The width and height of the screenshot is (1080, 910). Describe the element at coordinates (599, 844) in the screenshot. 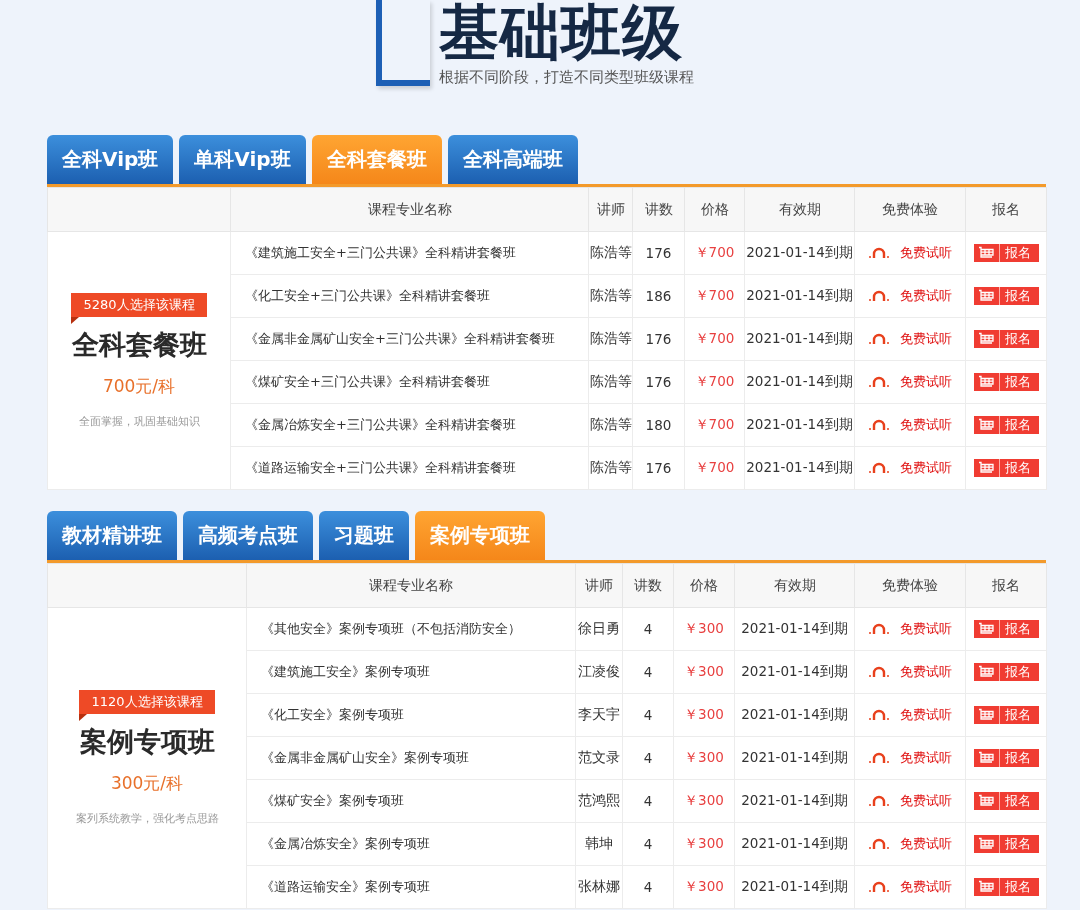

I see `lecturer-cell: 韩坤` at that location.